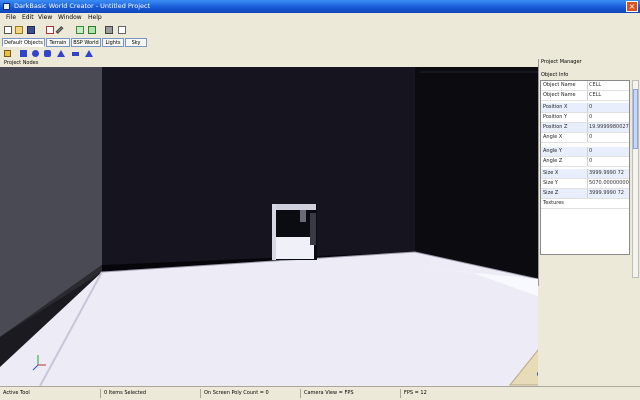 This screenshot has width=640, height=400. I want to click on project-manager-title: Project Manager, so click(561, 62).